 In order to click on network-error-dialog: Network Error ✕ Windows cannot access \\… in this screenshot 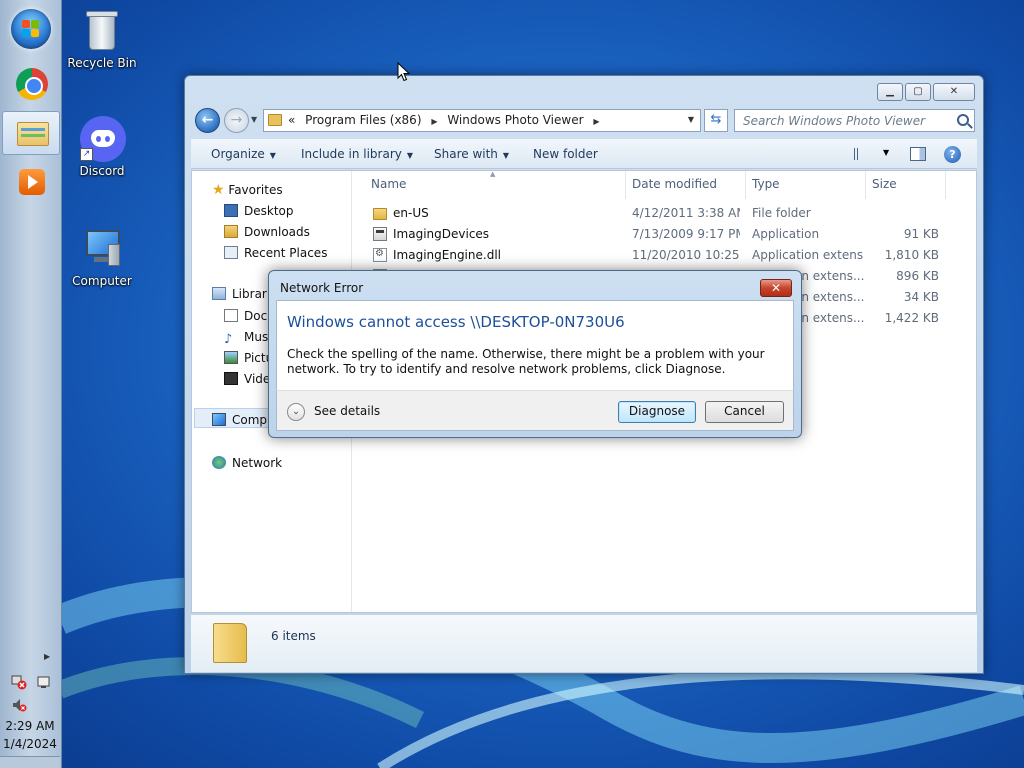, I will do `click(535, 354)`.